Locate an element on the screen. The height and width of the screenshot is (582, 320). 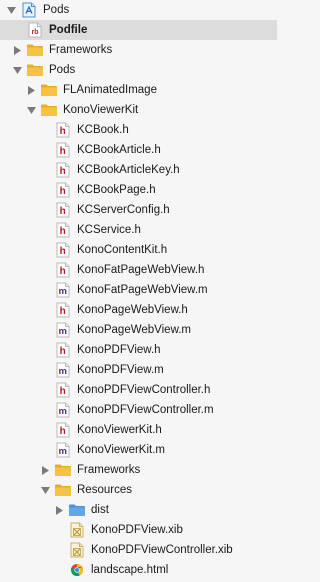
navigator-row: m KonoPDFView.m is located at coordinates (138, 370).